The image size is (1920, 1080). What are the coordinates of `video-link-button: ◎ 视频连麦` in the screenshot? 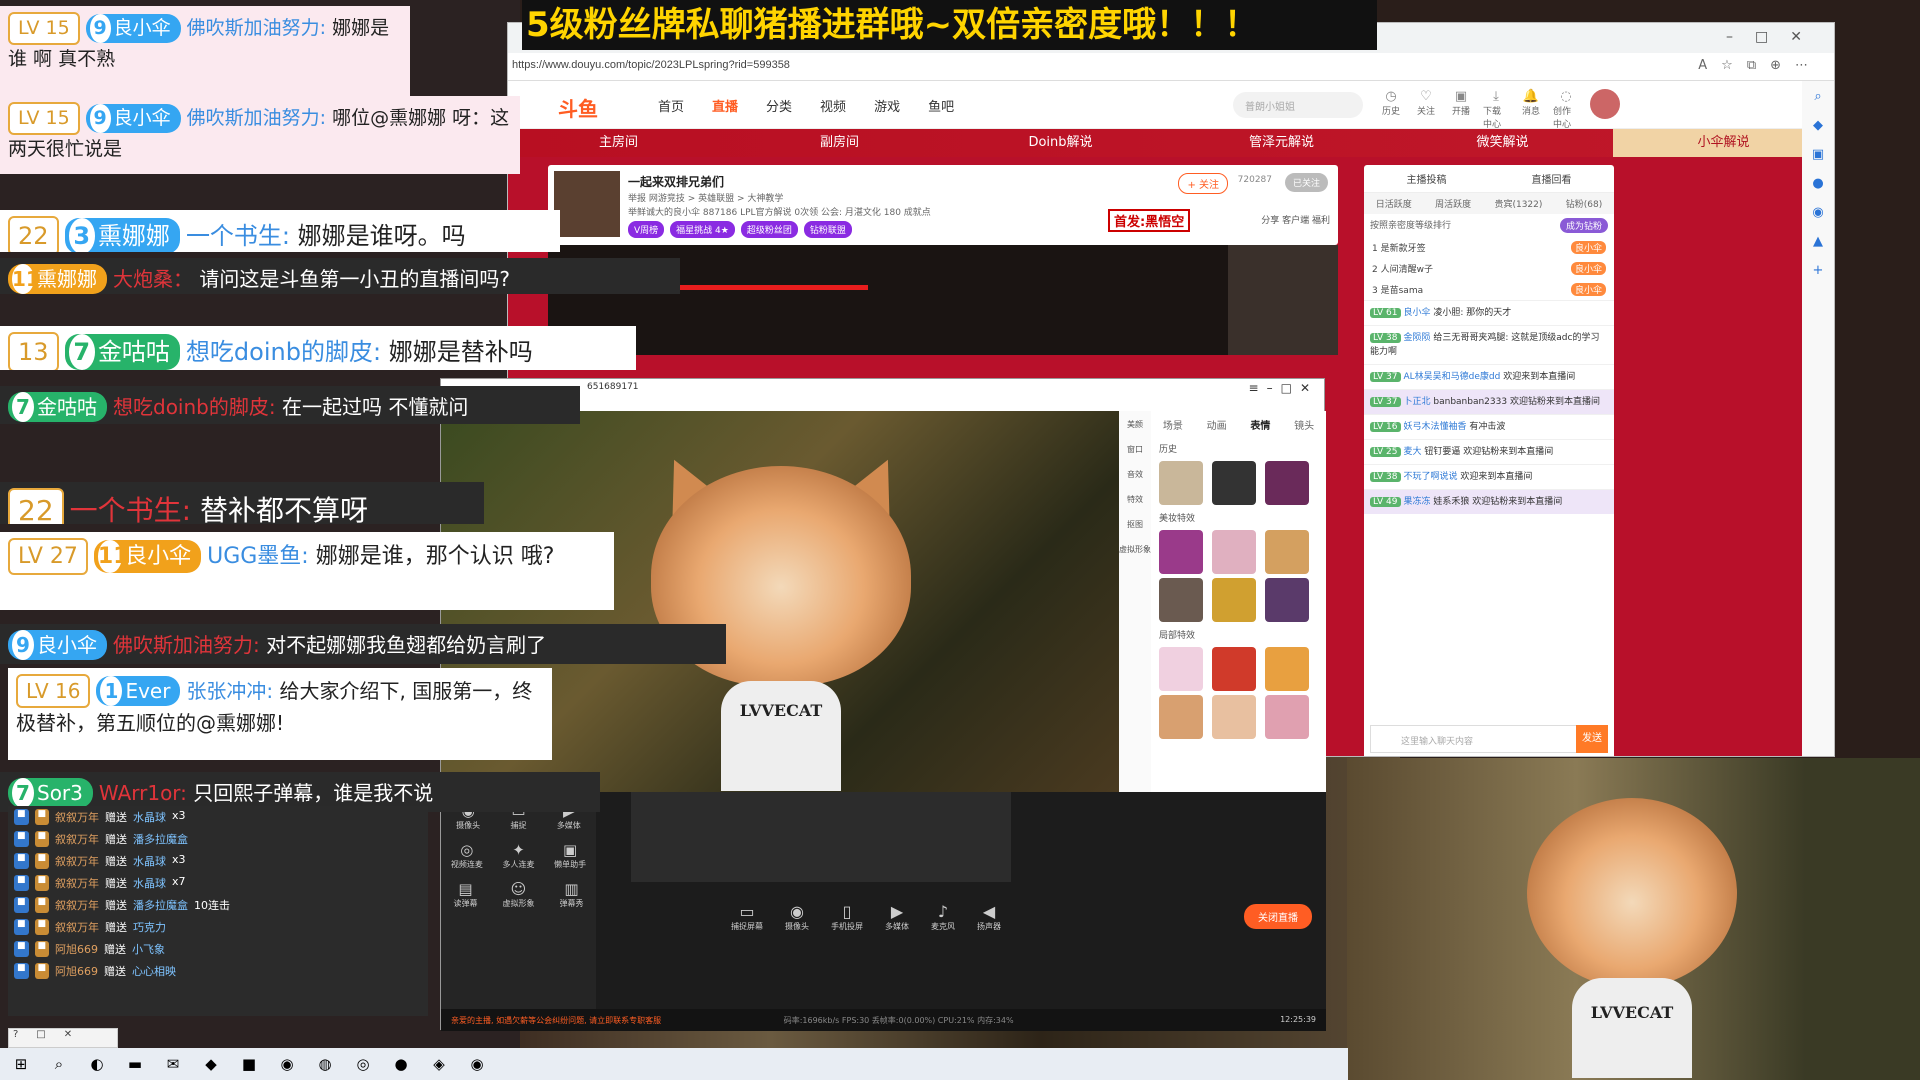 It's located at (467, 855).